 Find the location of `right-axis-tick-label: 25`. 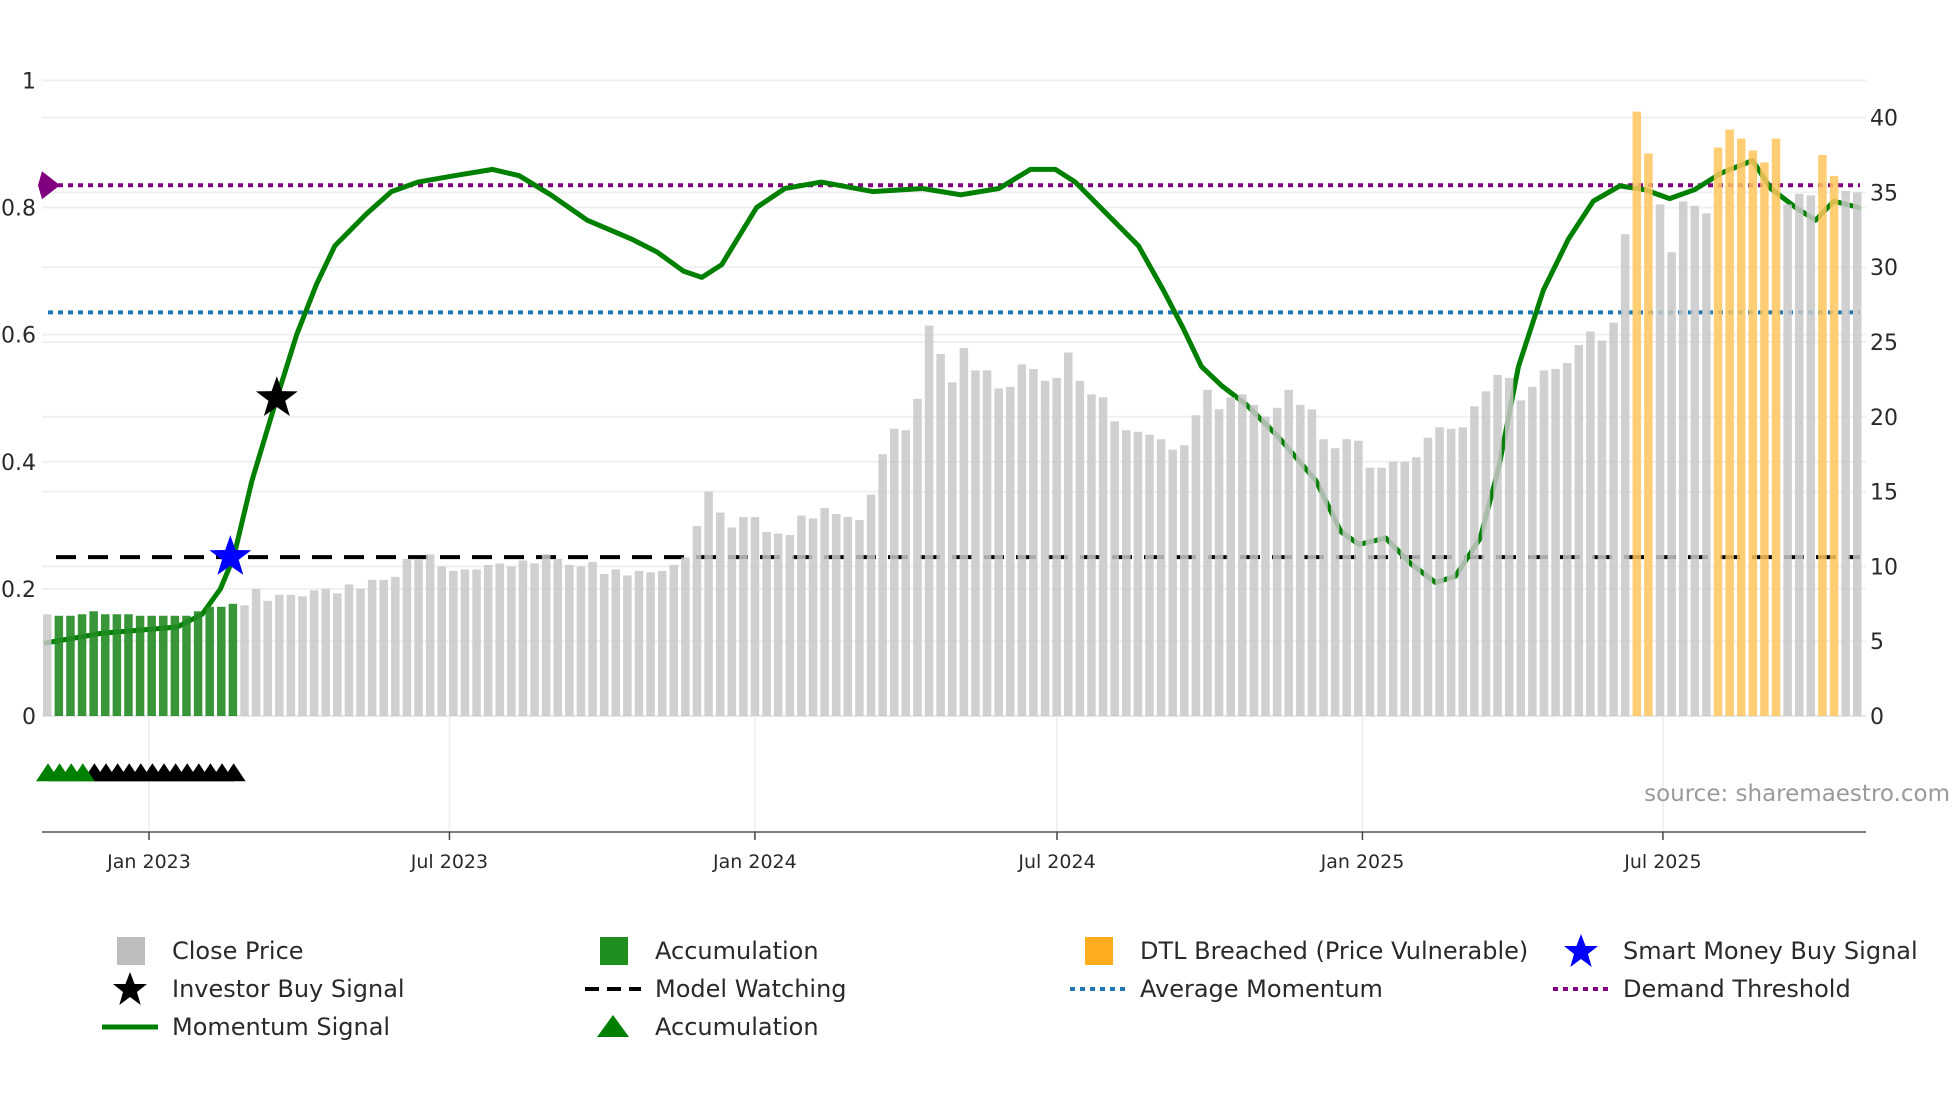

right-axis-tick-label: 25 is located at coordinates (1884, 343).